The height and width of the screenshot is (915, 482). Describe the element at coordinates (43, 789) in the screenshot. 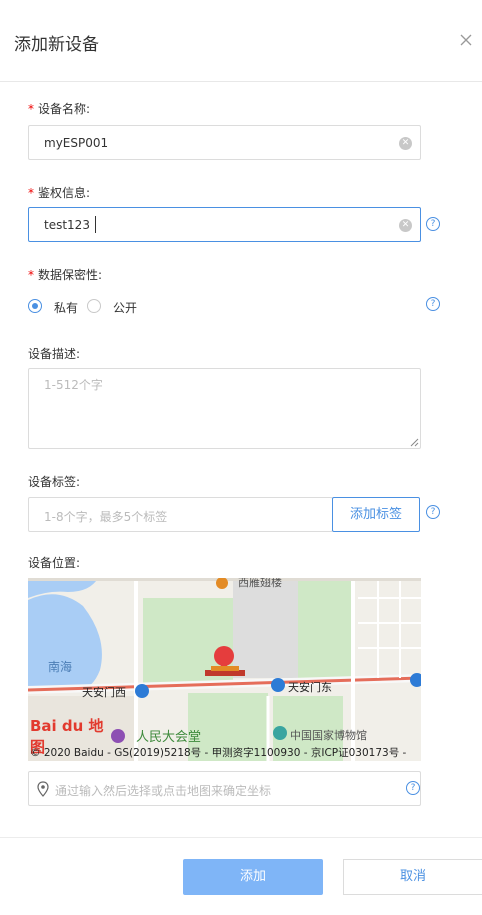

I see `location-pin-icon` at that location.